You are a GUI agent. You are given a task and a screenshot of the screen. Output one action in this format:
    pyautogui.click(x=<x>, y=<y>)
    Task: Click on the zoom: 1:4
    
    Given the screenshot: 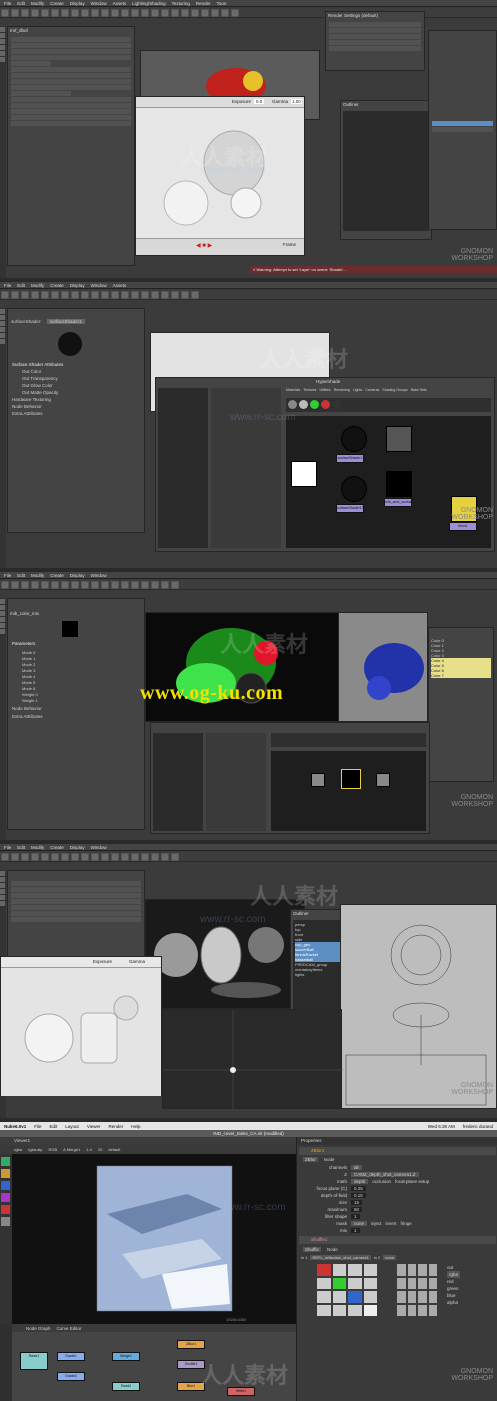 What is the action you would take?
    pyautogui.click(x=89, y=1149)
    